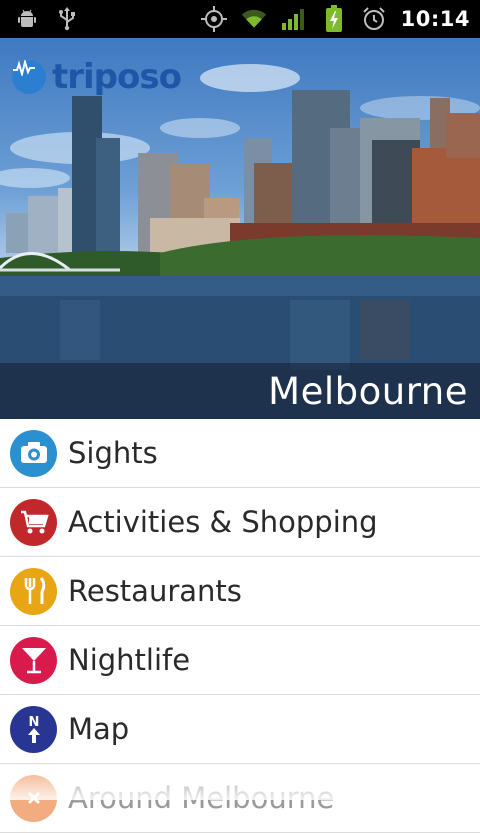  Describe the element at coordinates (213, 19) in the screenshot. I see `gps-icon` at that location.